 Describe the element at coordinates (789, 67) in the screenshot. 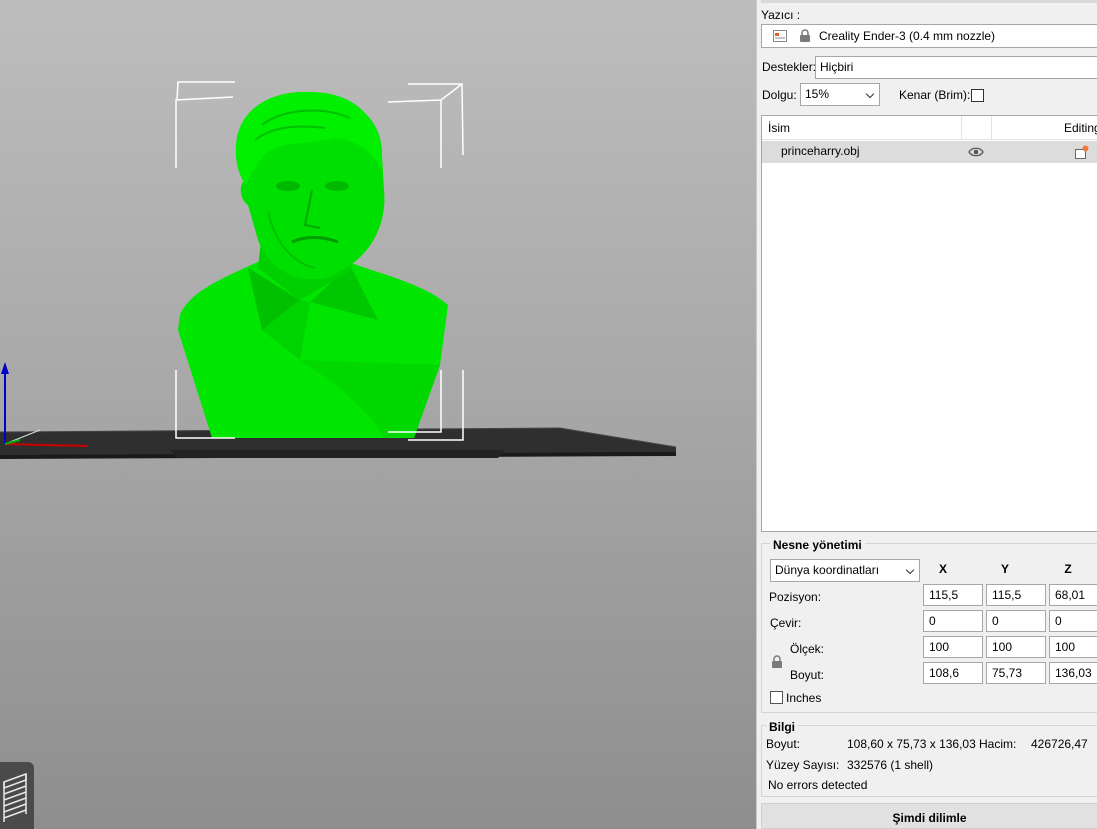

I see `supports-label: Destekler:` at that location.